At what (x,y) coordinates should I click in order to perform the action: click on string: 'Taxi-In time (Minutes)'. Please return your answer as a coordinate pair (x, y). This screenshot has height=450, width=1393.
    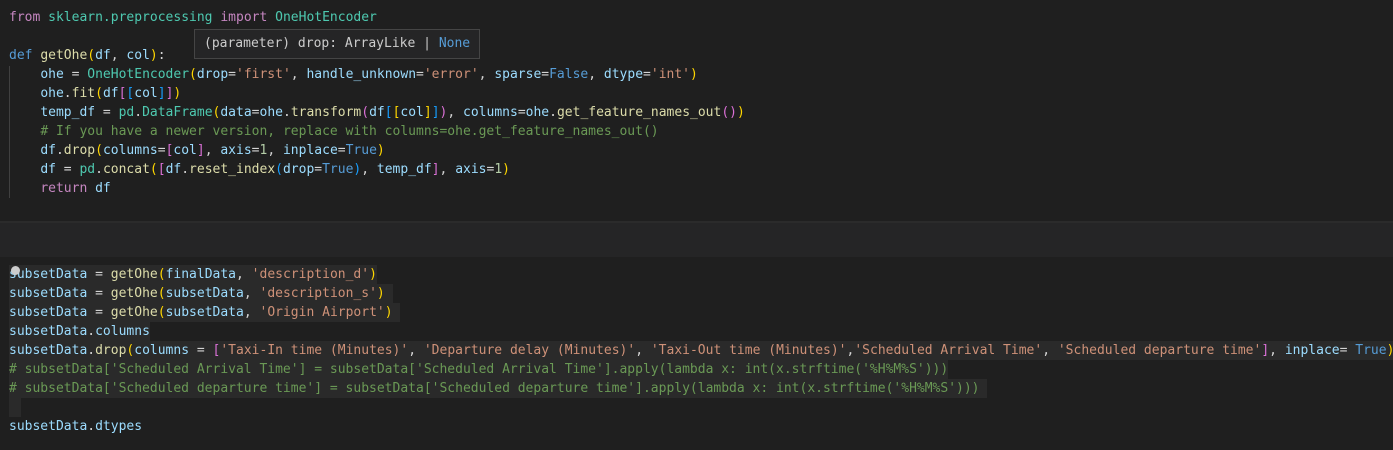
    Looking at the image, I should click on (314, 350).